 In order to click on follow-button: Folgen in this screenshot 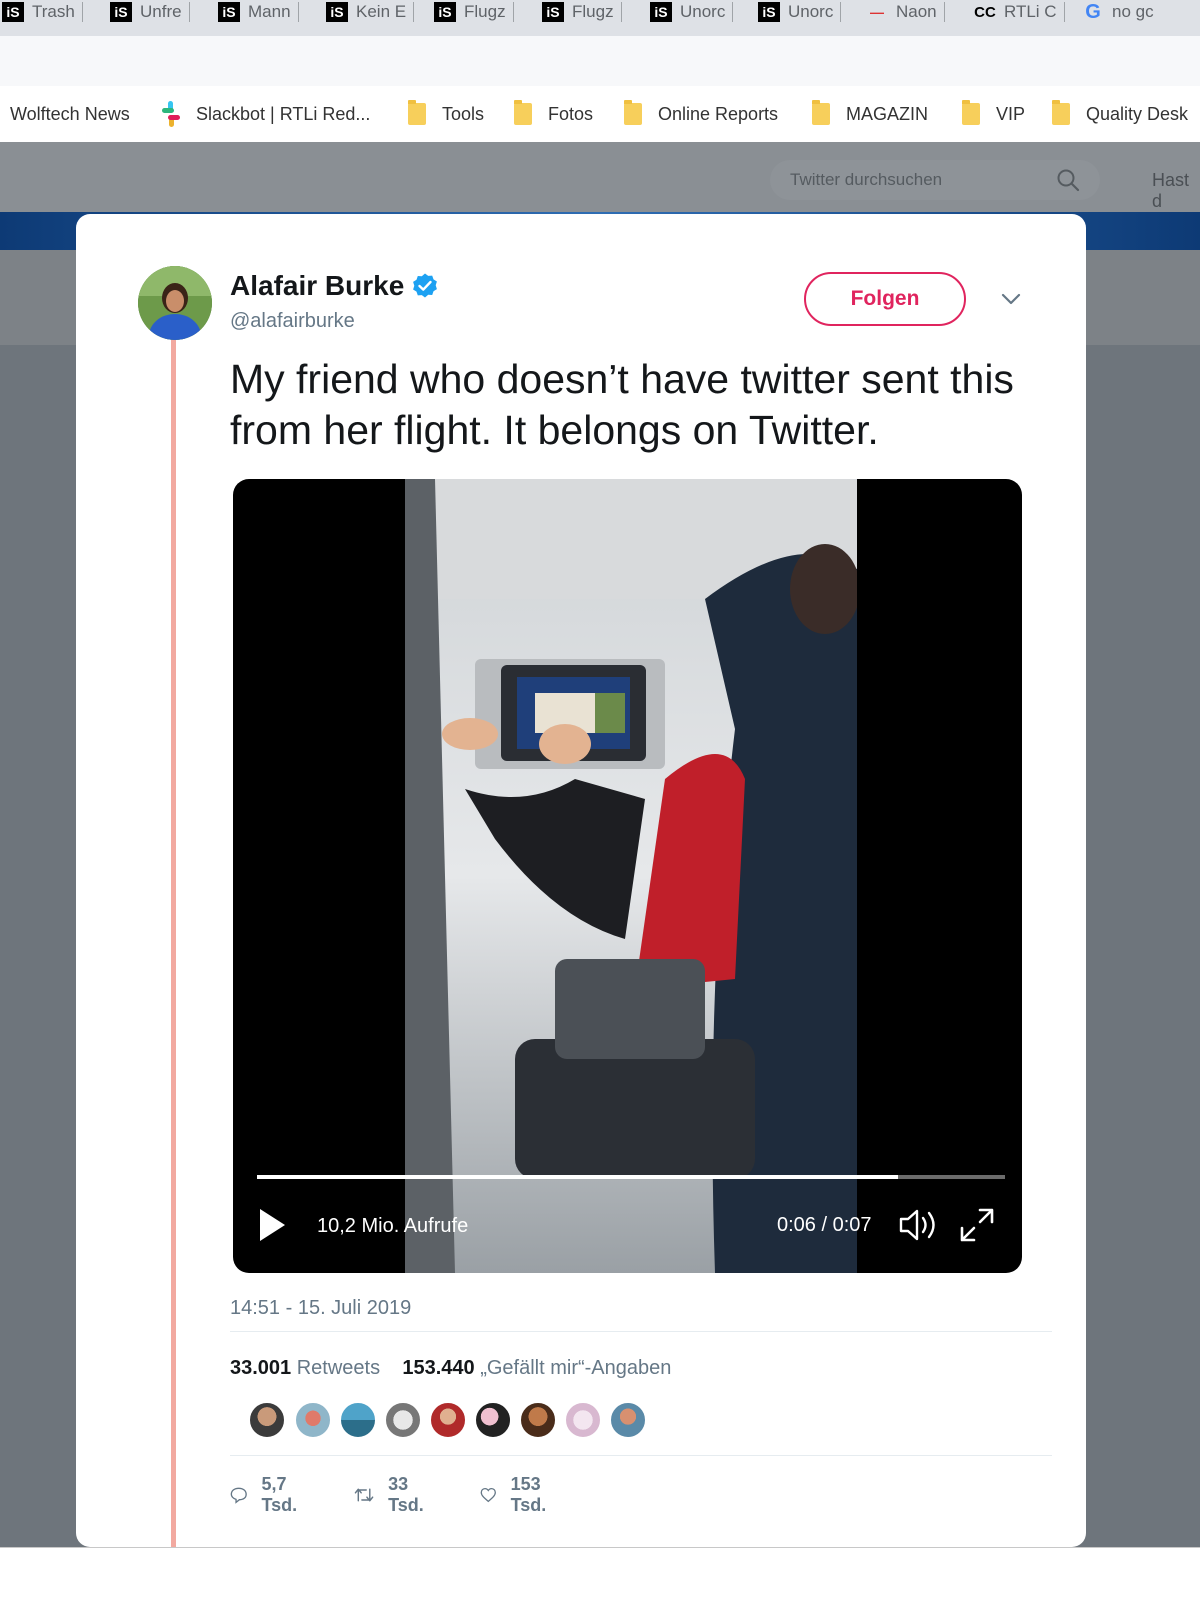, I will do `click(885, 299)`.